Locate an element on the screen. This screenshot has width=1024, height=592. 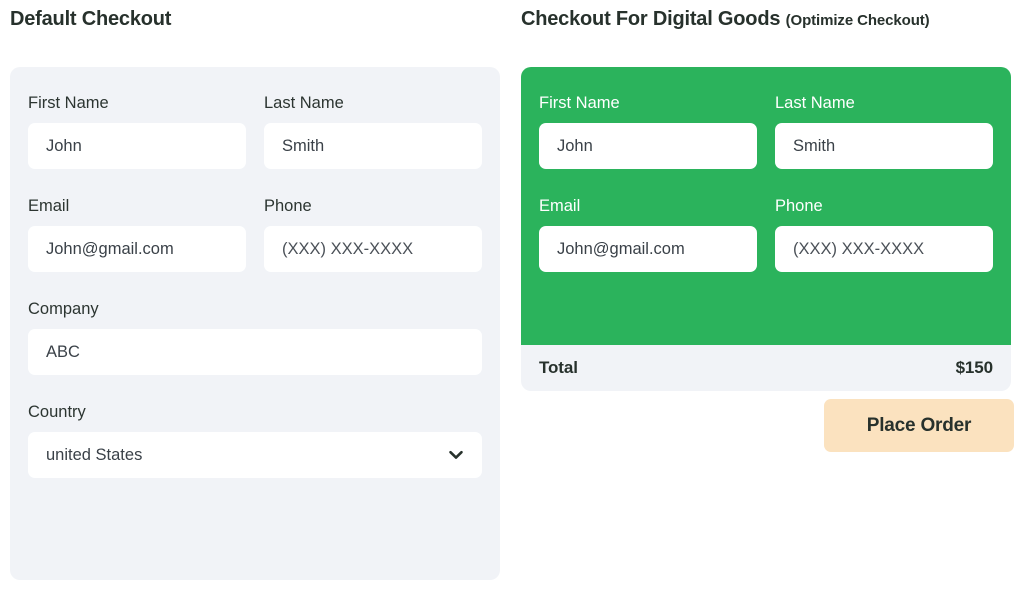
country-value: united States is located at coordinates (94, 454).